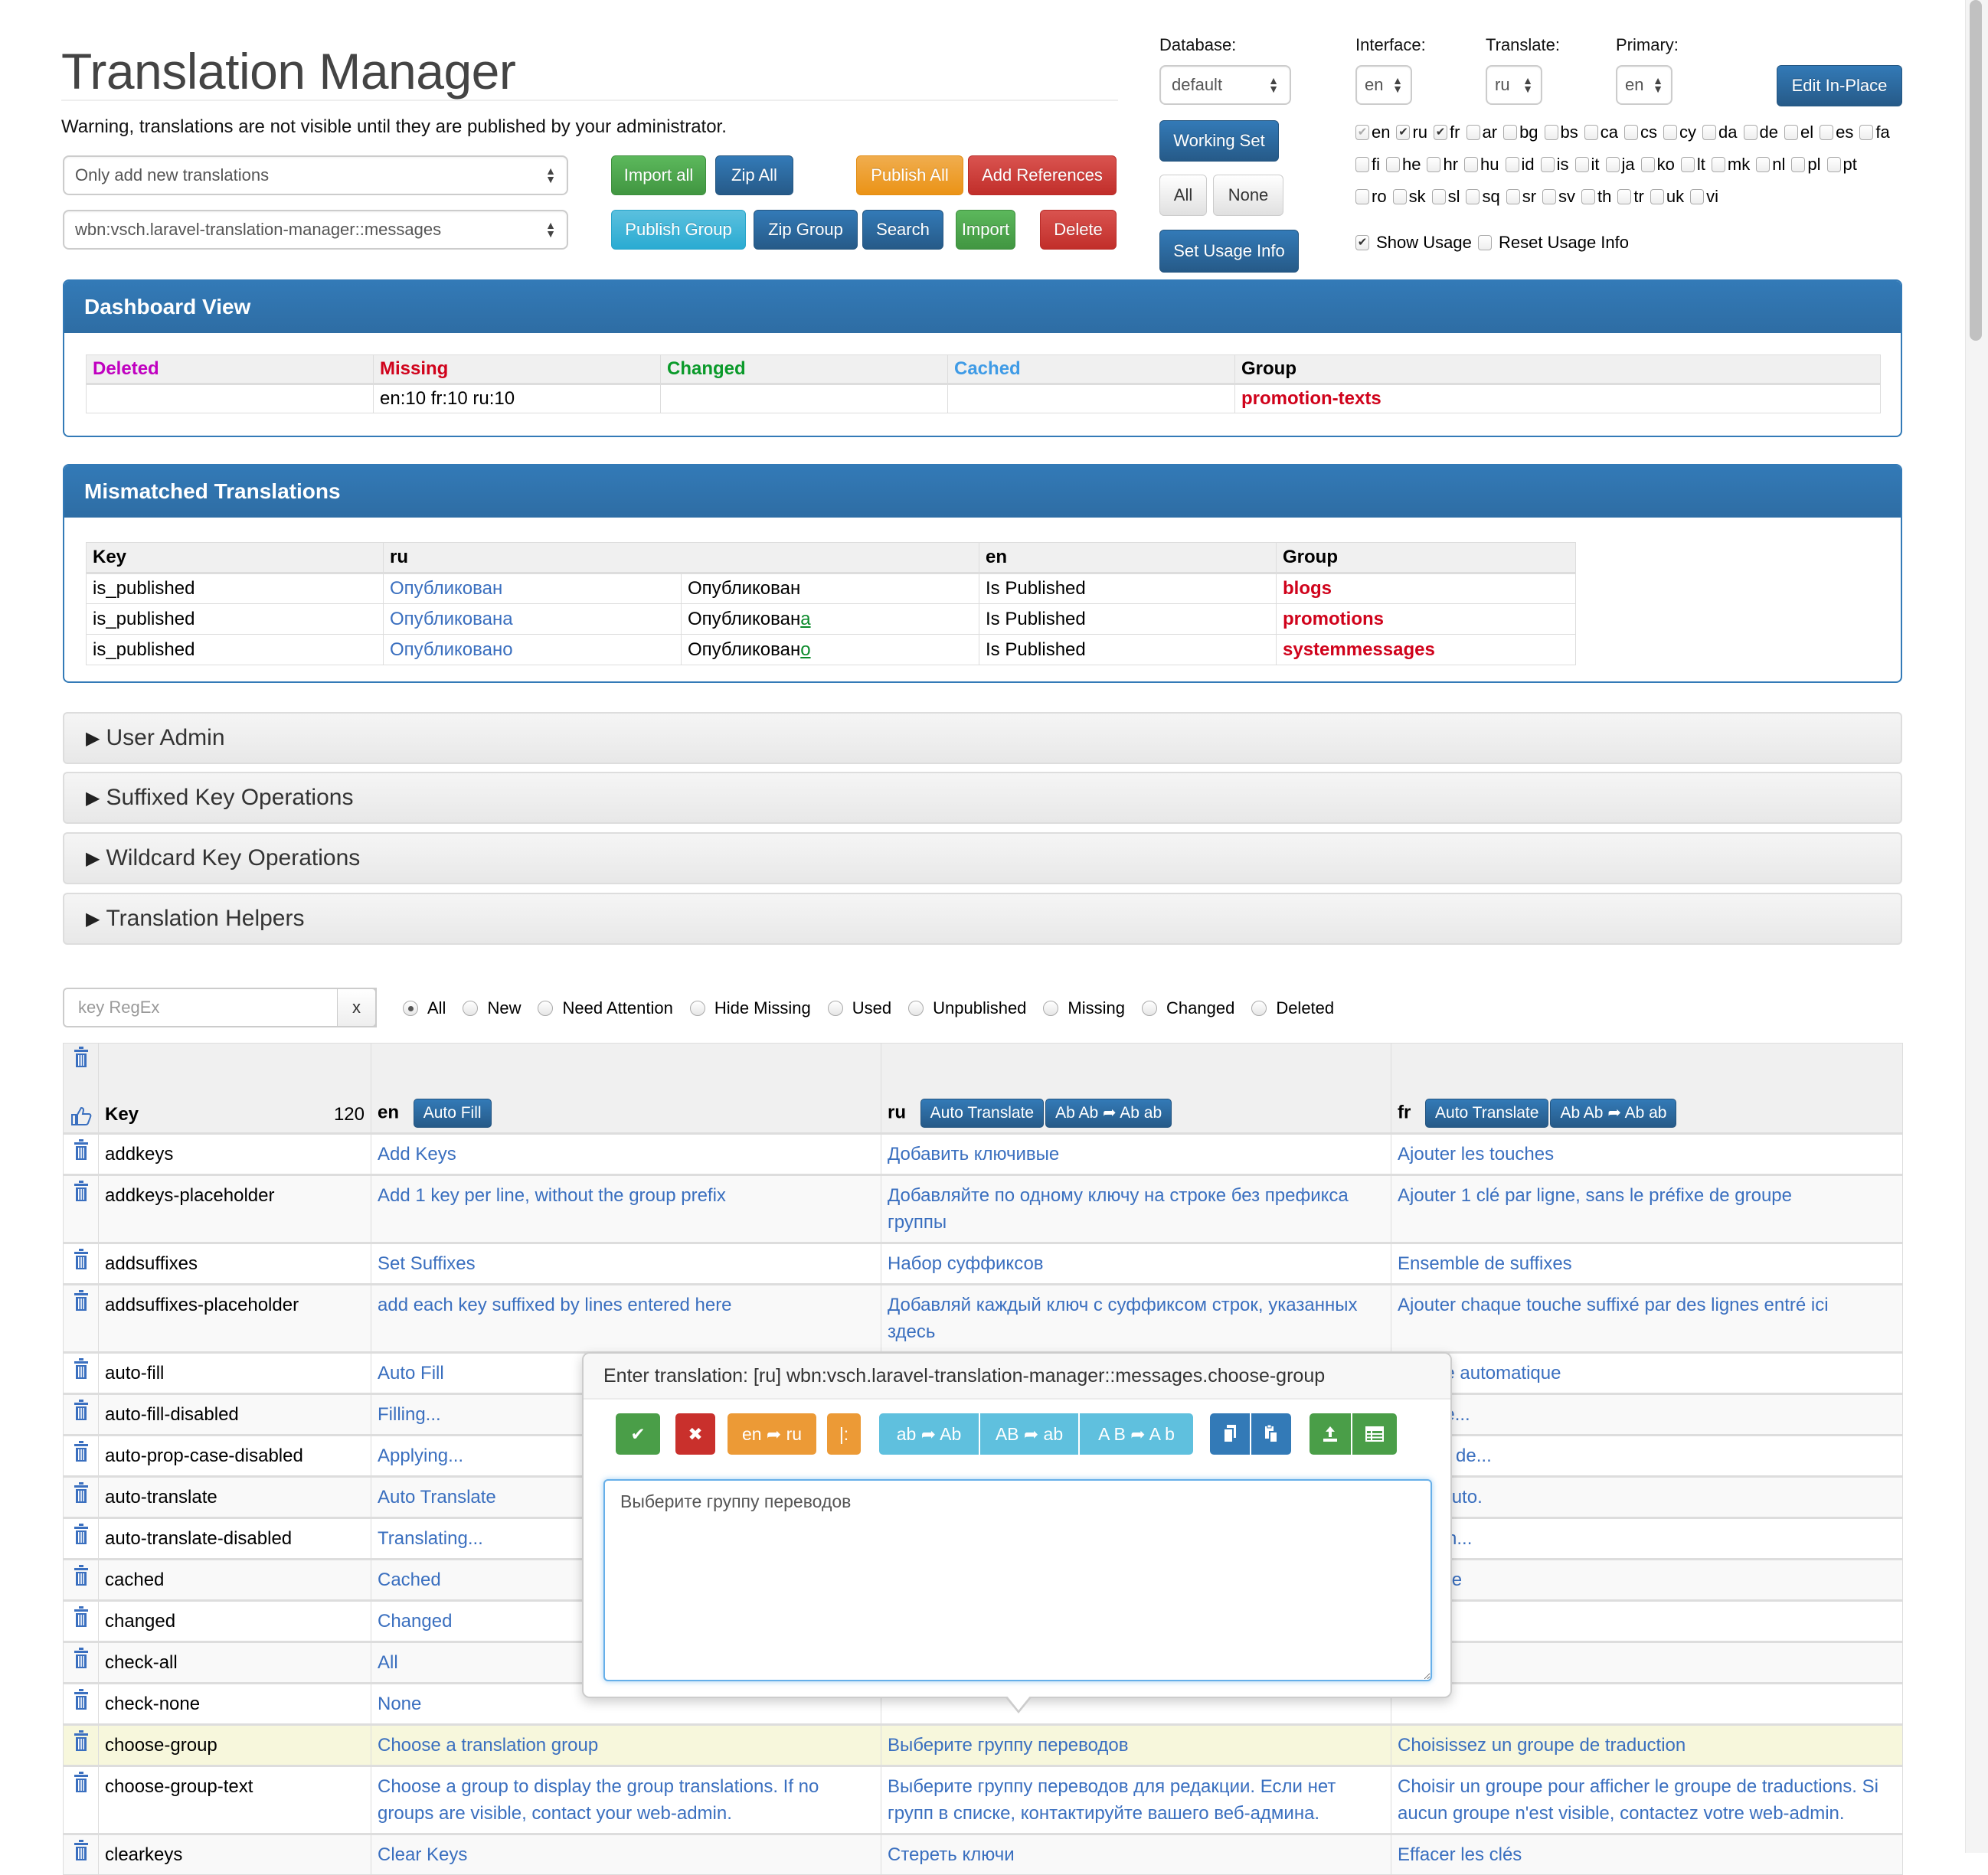 This screenshot has width=1988, height=1875. What do you see at coordinates (772, 1434) in the screenshot?
I see `auto-translate-en-ru-button: en ➦ ru` at bounding box center [772, 1434].